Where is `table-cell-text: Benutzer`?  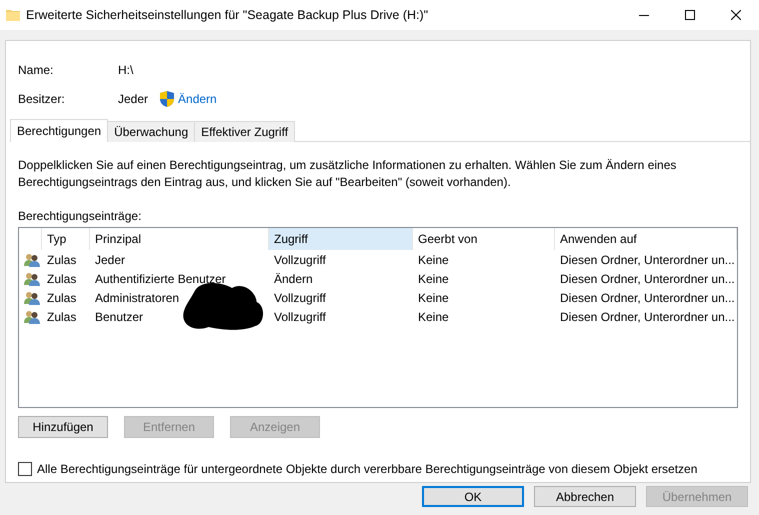 table-cell-text: Benutzer is located at coordinates (119, 317).